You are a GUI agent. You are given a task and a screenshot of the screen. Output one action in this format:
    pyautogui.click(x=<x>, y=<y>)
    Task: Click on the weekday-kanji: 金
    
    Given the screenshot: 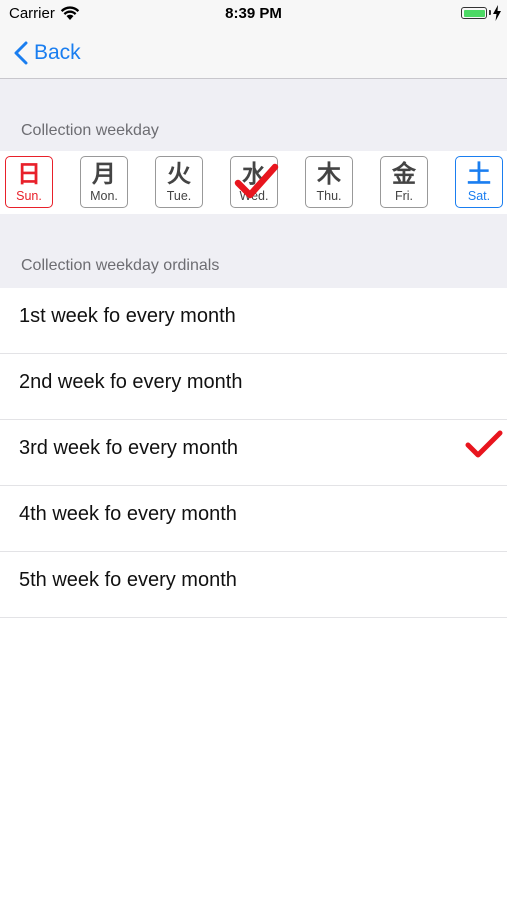 What is the action you would take?
    pyautogui.click(x=404, y=174)
    